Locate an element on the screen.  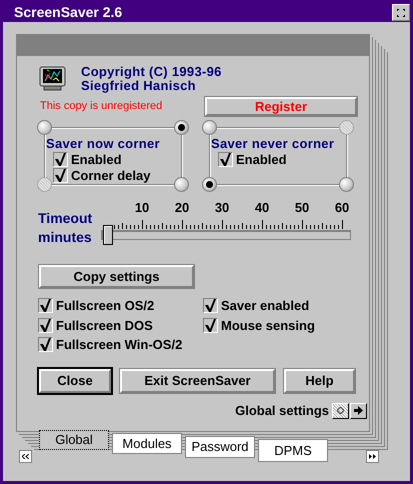
timeout-label: Timeout minutes is located at coordinates (66, 228).